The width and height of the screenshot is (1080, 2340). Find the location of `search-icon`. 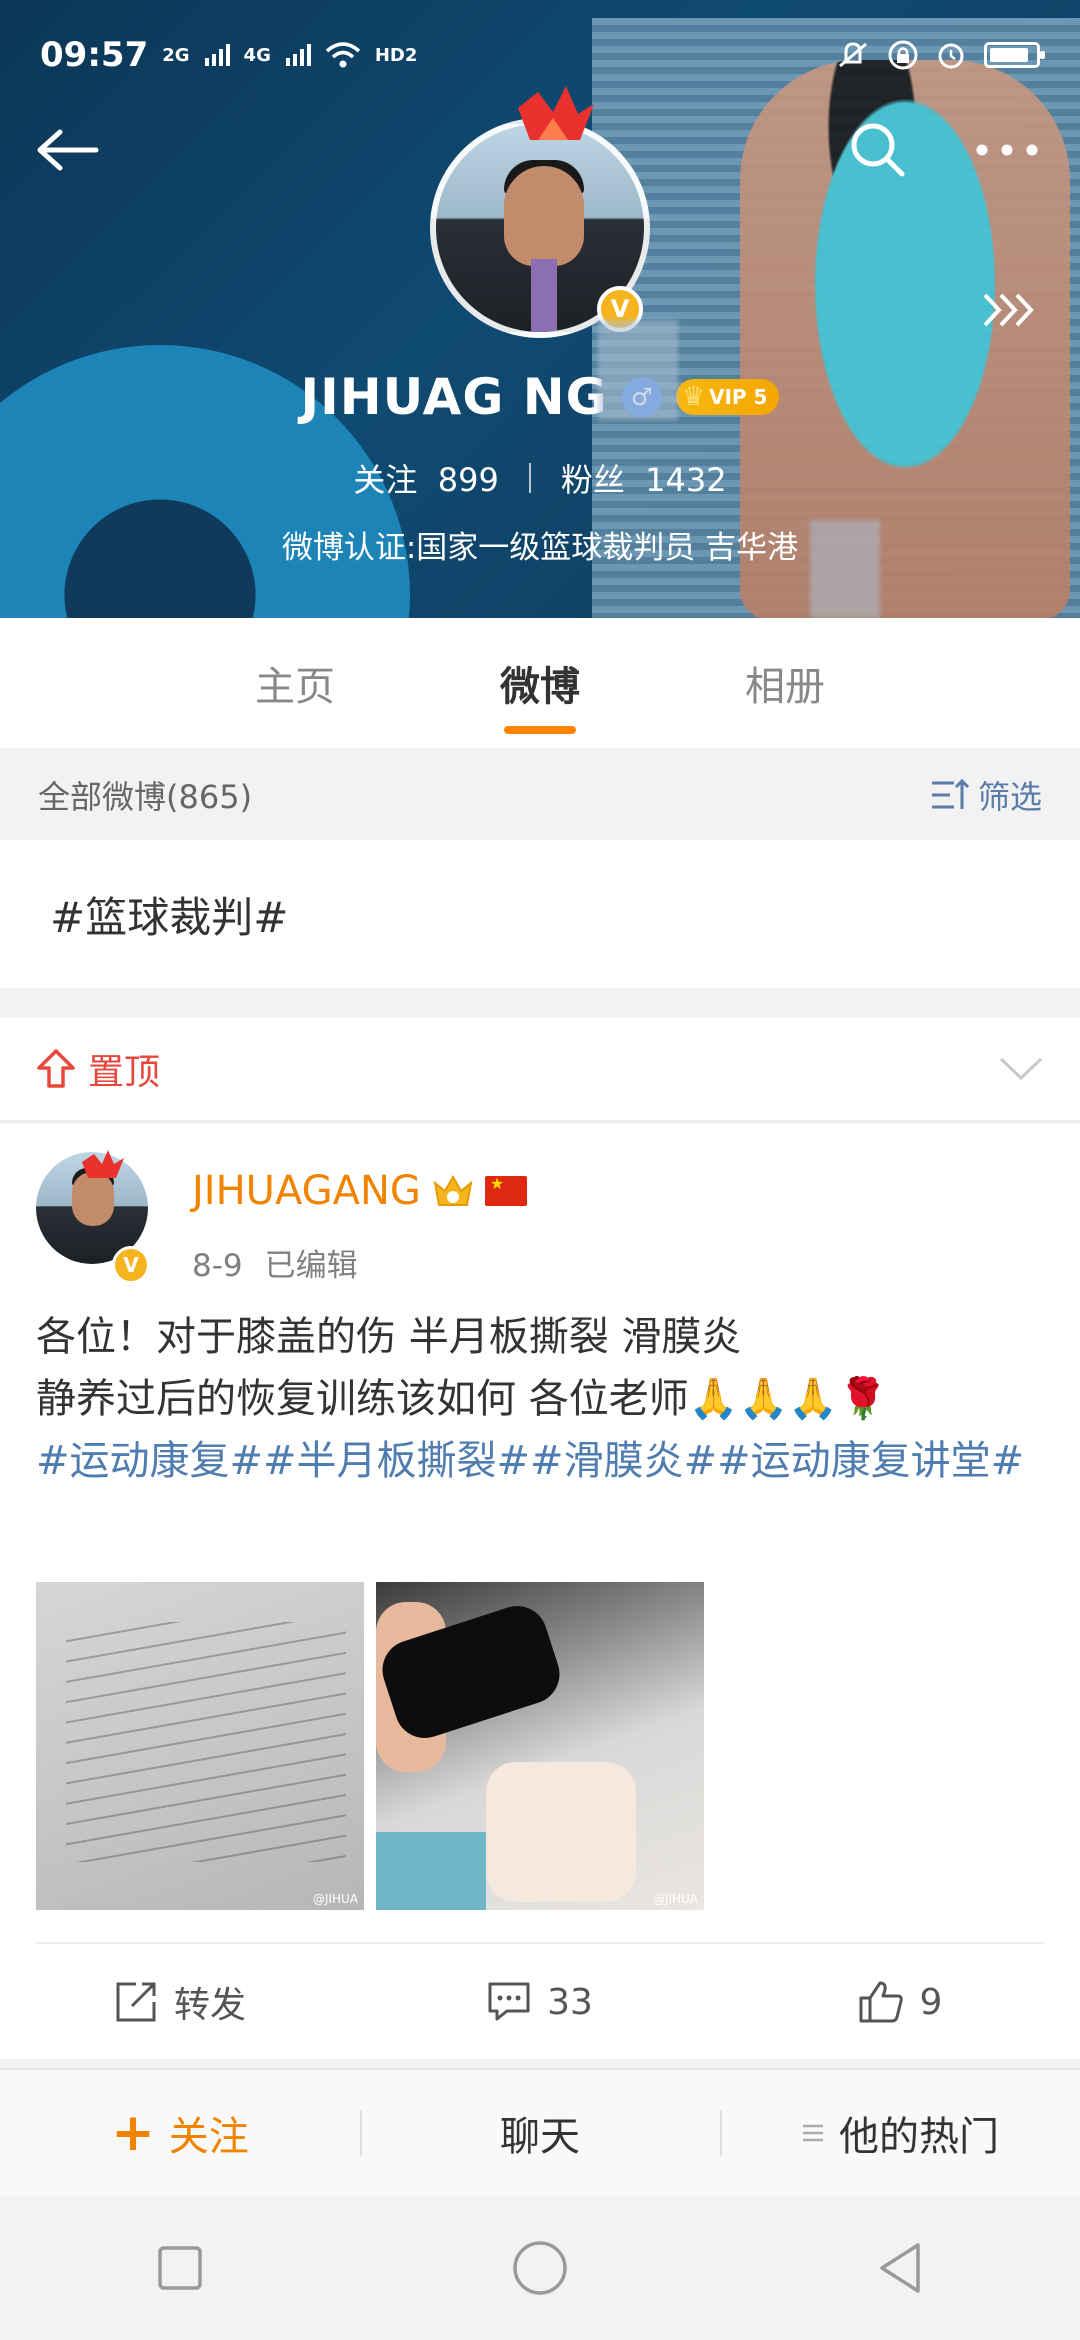

search-icon is located at coordinates (878, 150).